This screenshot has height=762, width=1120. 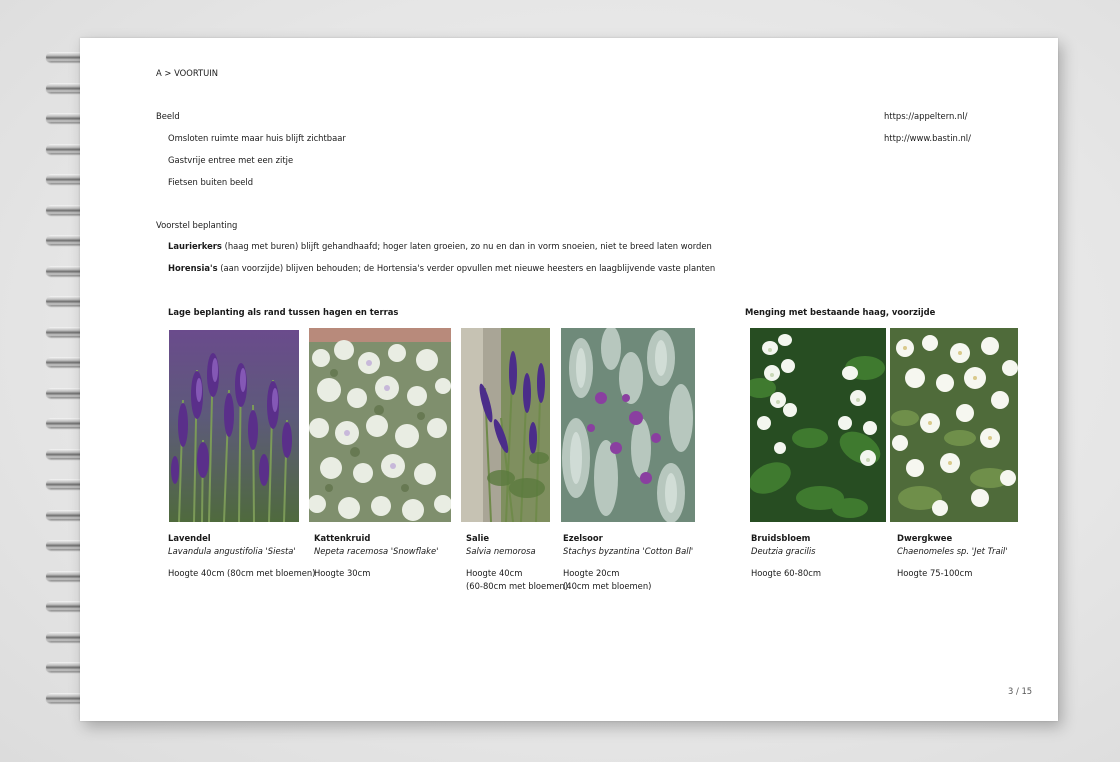 I want to click on link-appeltern: https://appeltern.nl/, so click(x=925, y=116).